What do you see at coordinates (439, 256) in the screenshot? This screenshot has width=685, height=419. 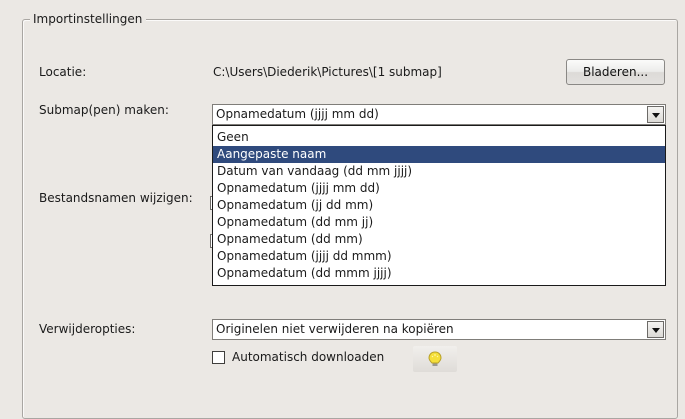 I see `dropdown-option-jjjj-dd-mmm: Opnamedatum (jjjj dd mmm)` at bounding box center [439, 256].